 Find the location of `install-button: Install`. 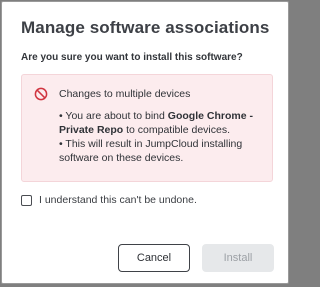

install-button: Install is located at coordinates (238, 258).